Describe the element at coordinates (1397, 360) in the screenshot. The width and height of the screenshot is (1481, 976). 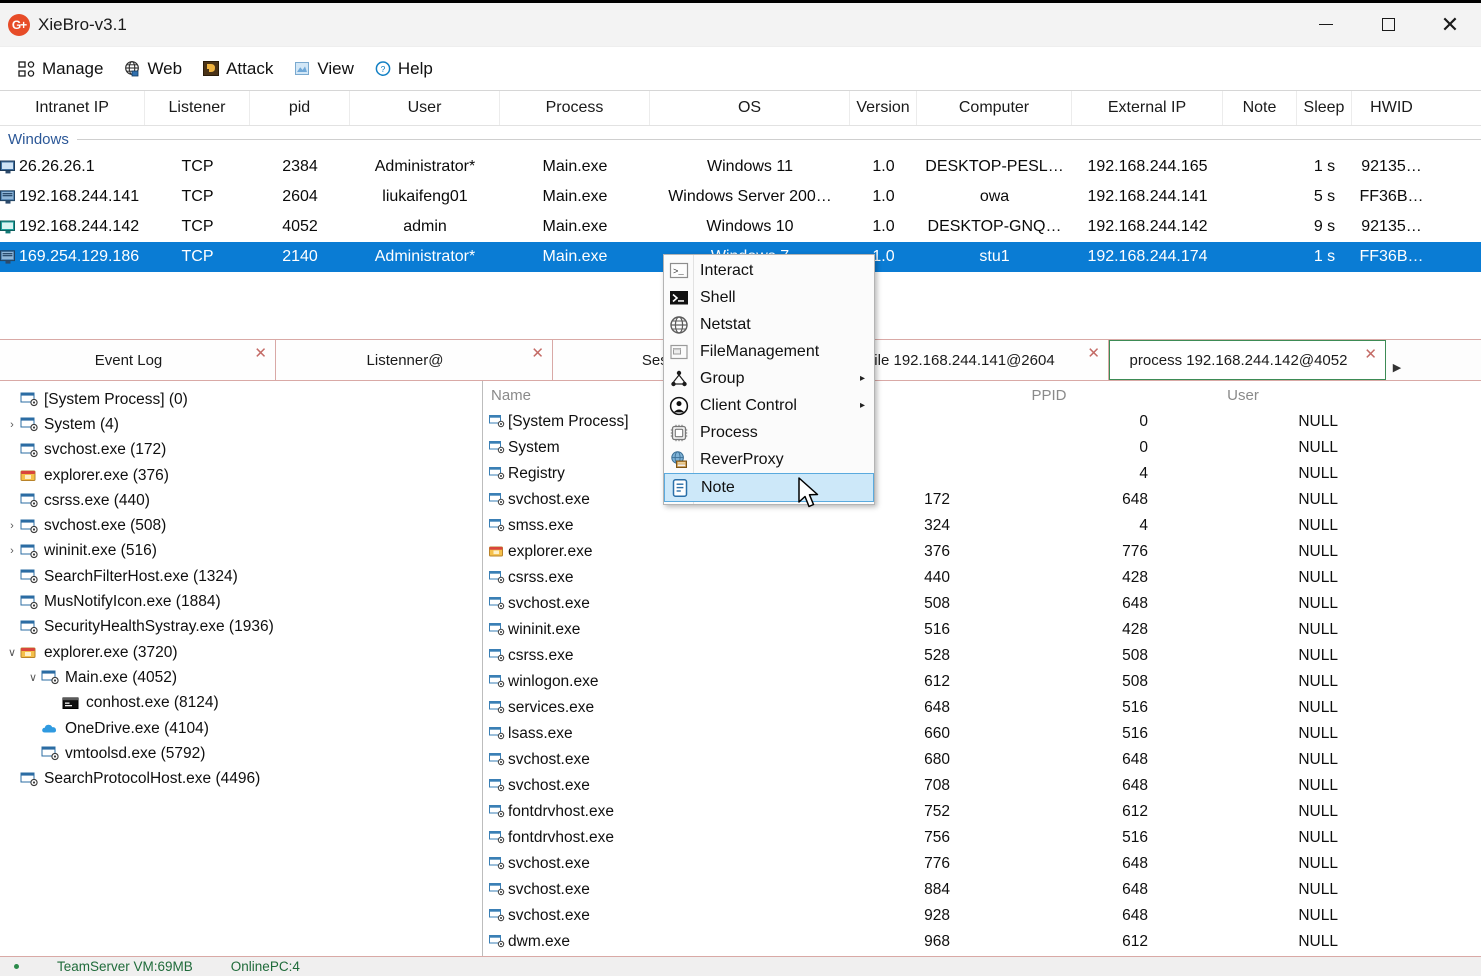
I see `tab-overflow-icon: ▶` at that location.